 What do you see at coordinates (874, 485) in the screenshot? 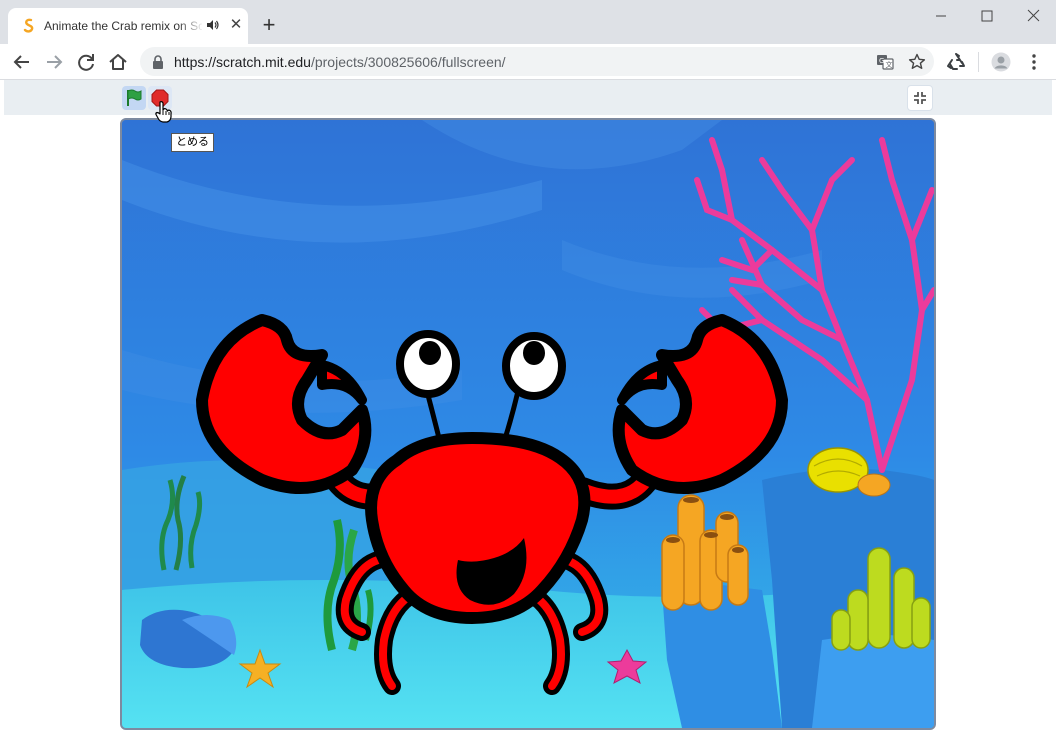
I see `orange-sponge` at bounding box center [874, 485].